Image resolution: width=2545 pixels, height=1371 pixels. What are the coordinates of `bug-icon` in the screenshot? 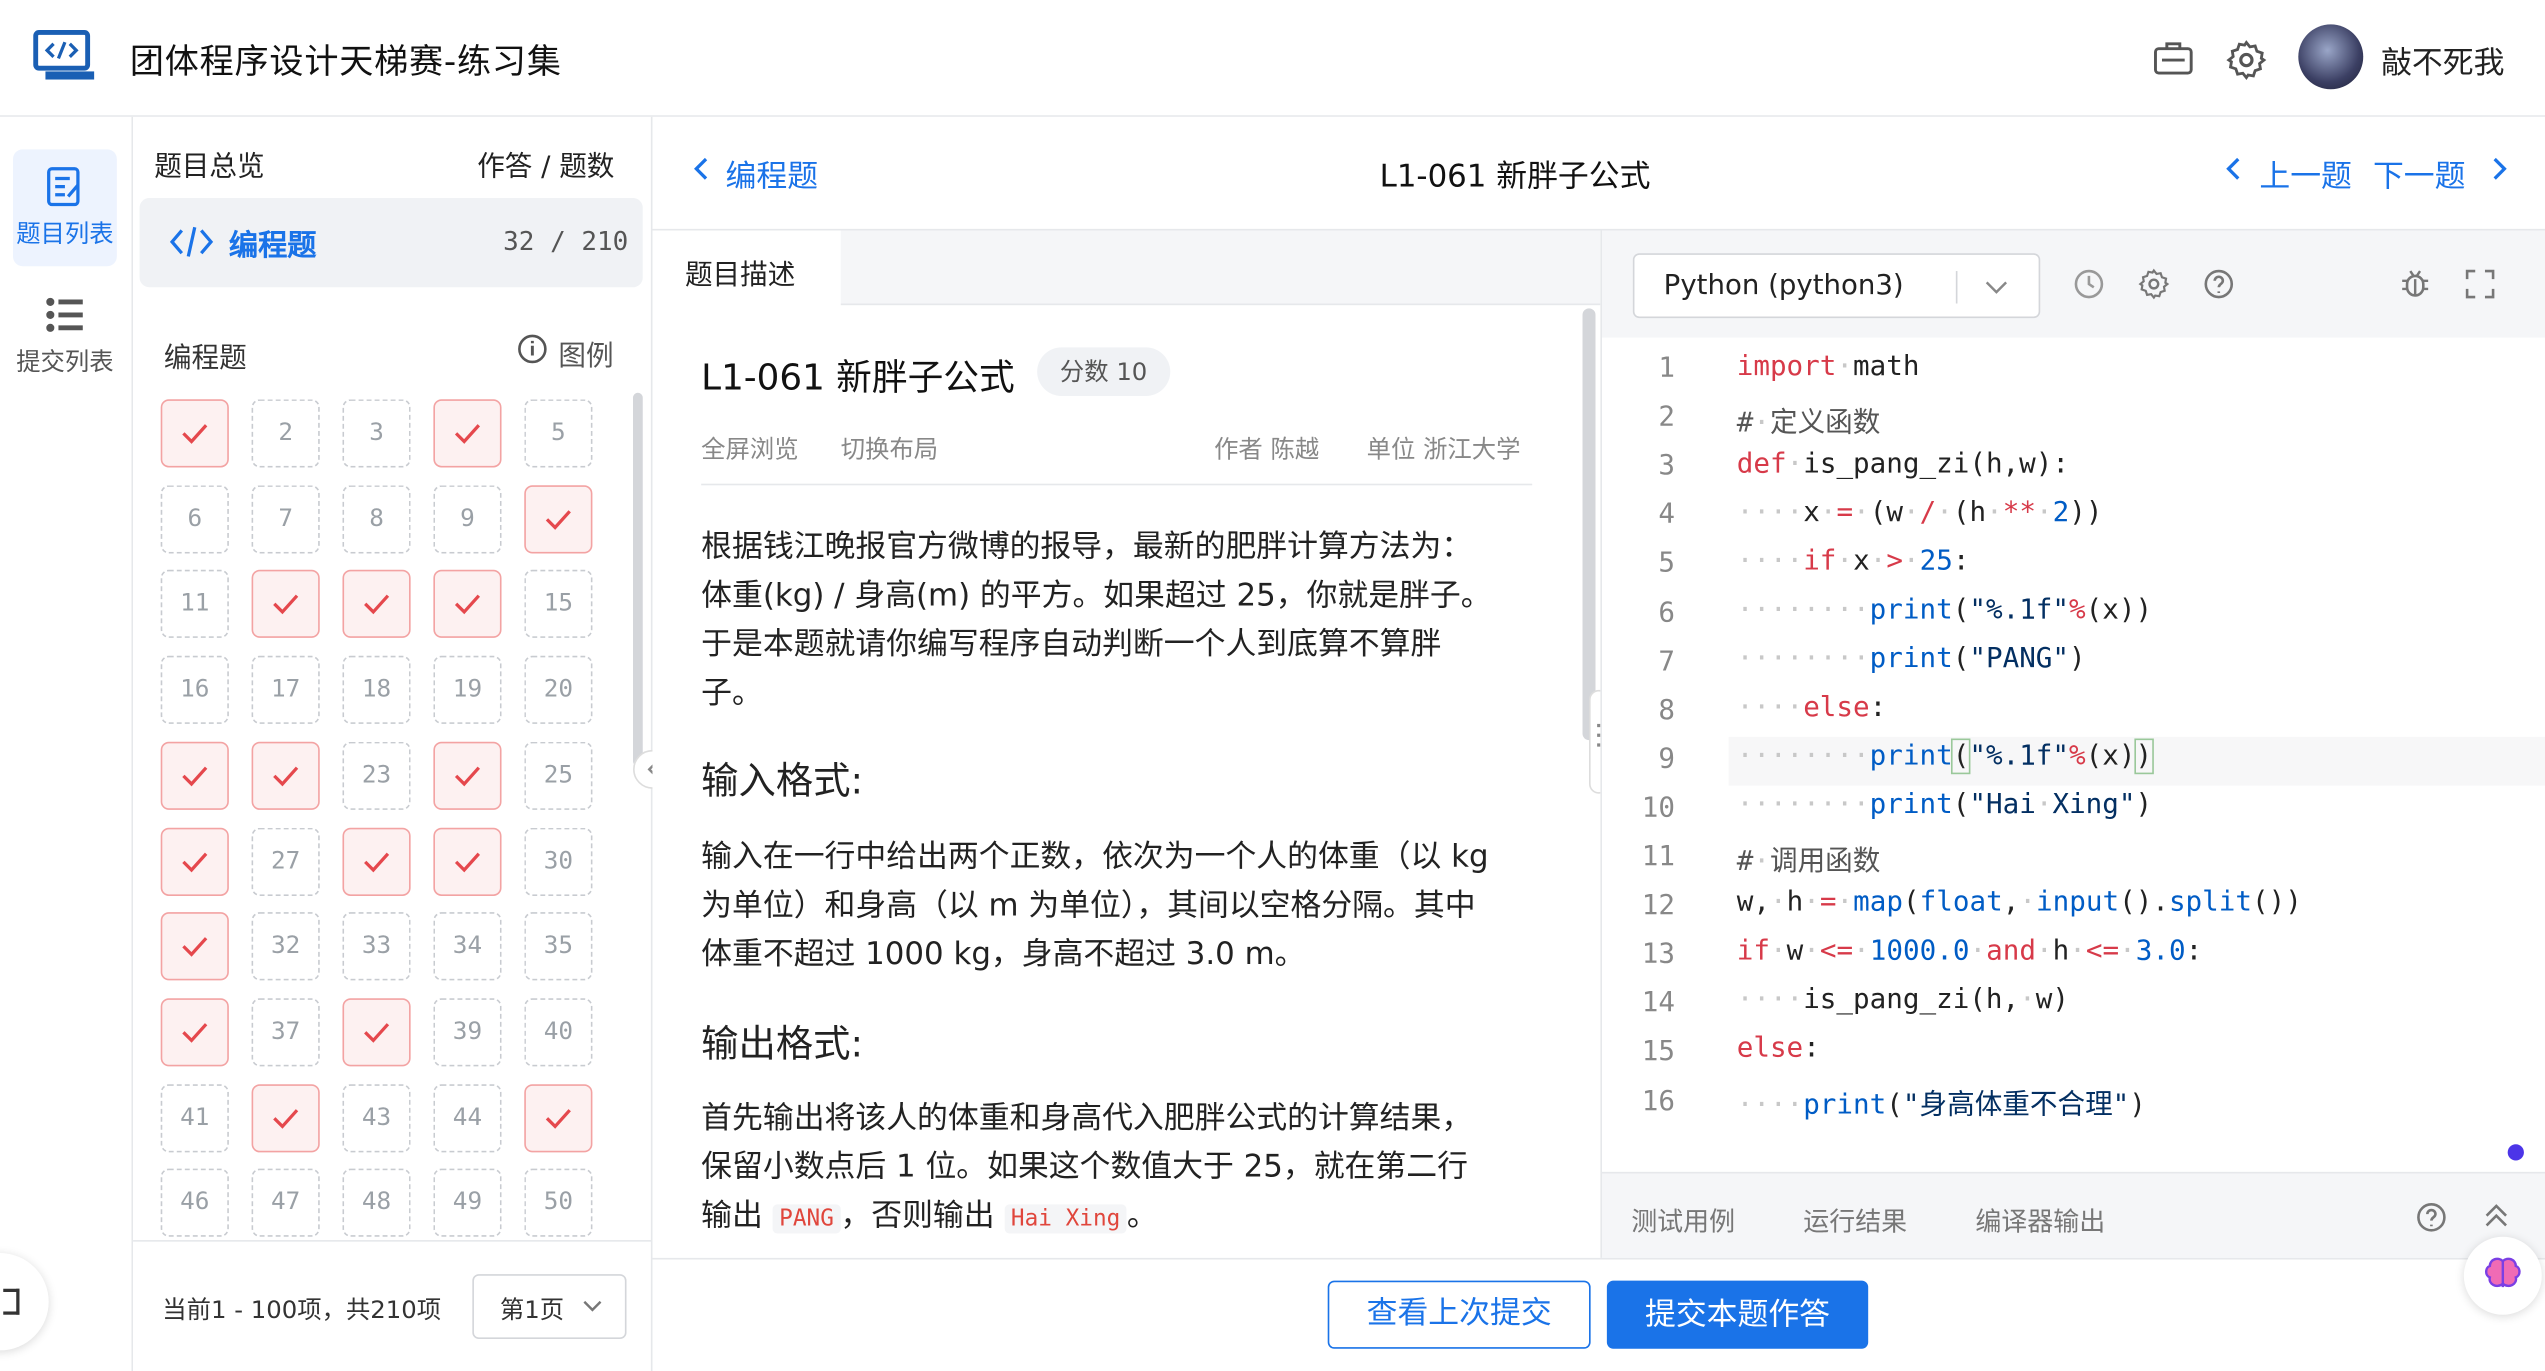 It's located at (2415, 284).